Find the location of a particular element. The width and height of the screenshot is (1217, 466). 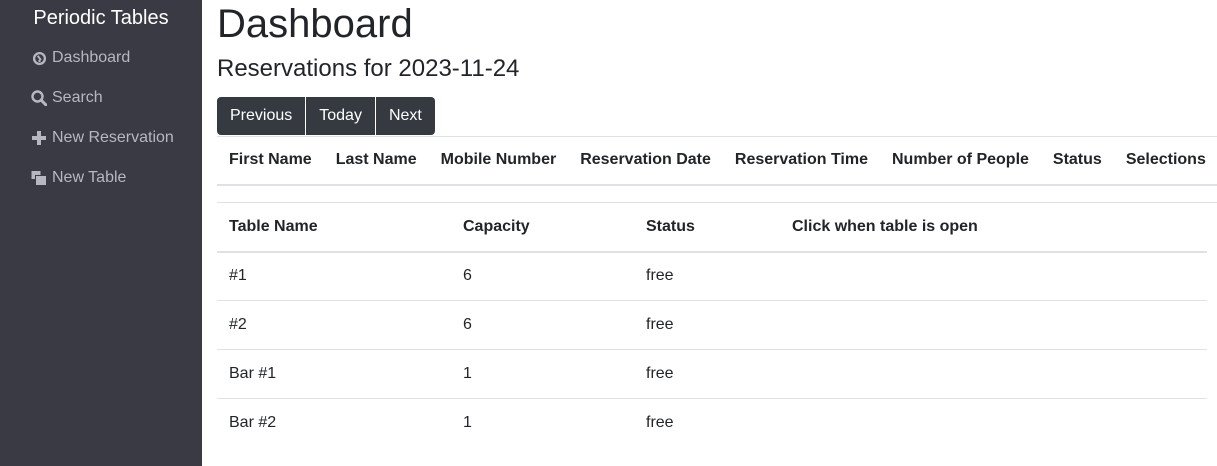

today-button: Today is located at coordinates (340, 116).